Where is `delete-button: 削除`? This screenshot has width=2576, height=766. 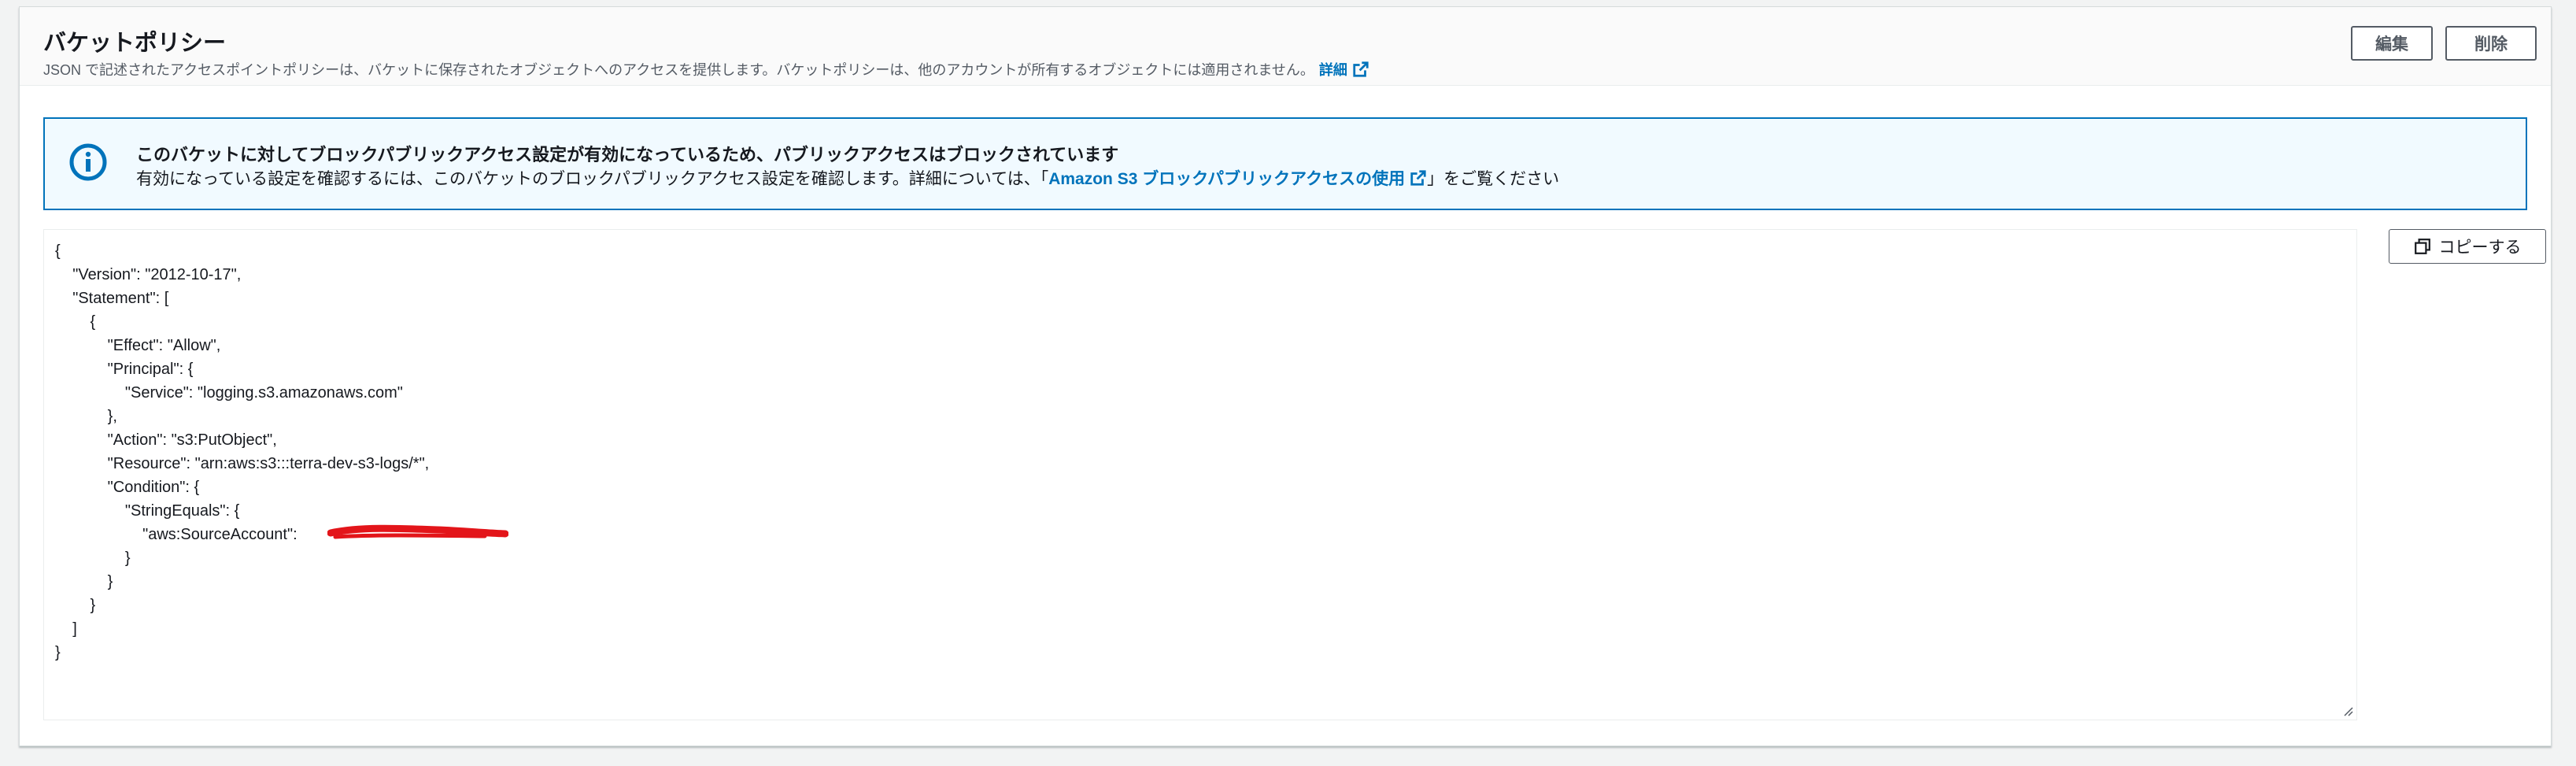
delete-button: 削除 is located at coordinates (2491, 43).